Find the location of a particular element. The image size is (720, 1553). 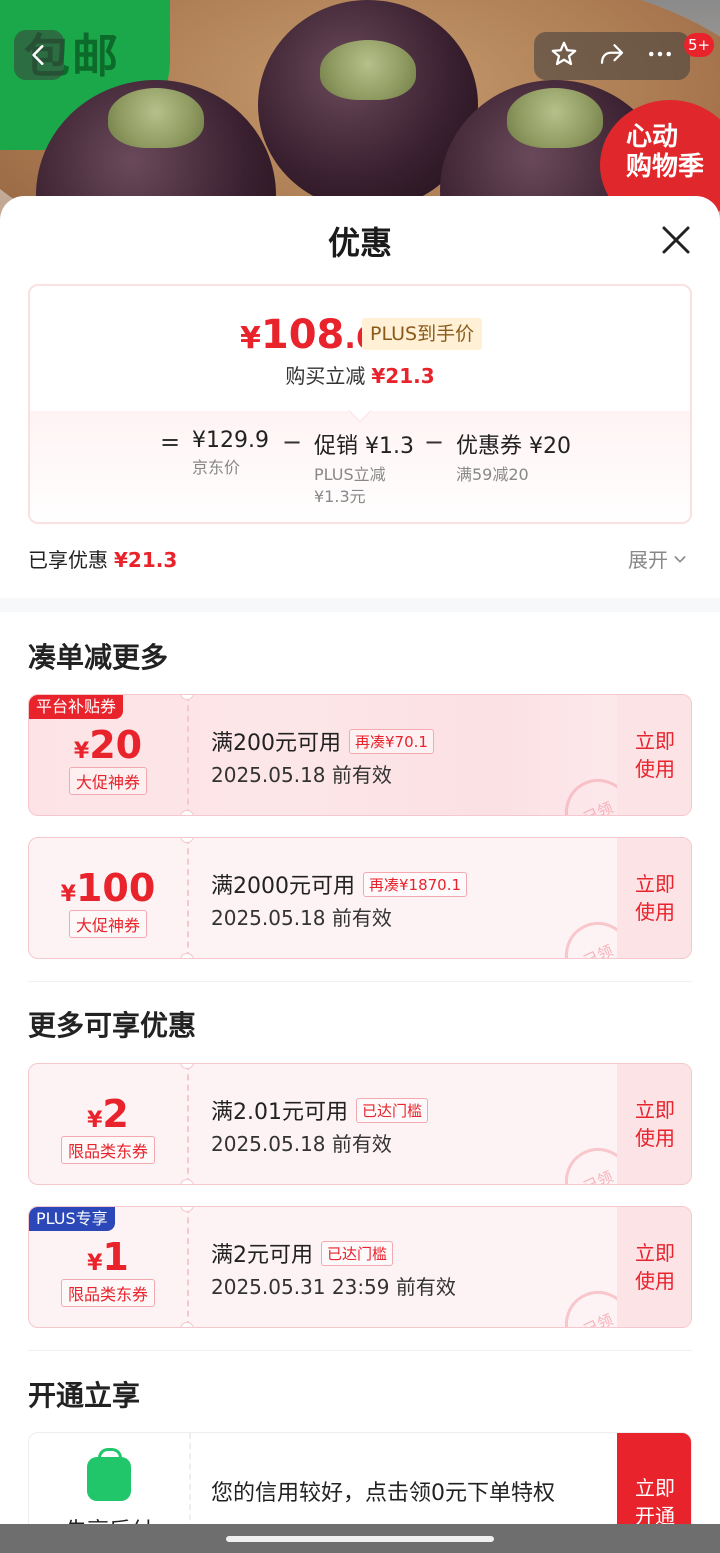

breakdown-coupon: 优惠券 ¥20 满59减20 is located at coordinates (513, 459).